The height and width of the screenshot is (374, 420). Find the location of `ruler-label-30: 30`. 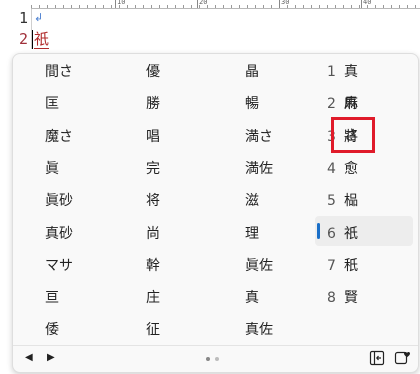

ruler-label-30: 30 is located at coordinates (285, 3).